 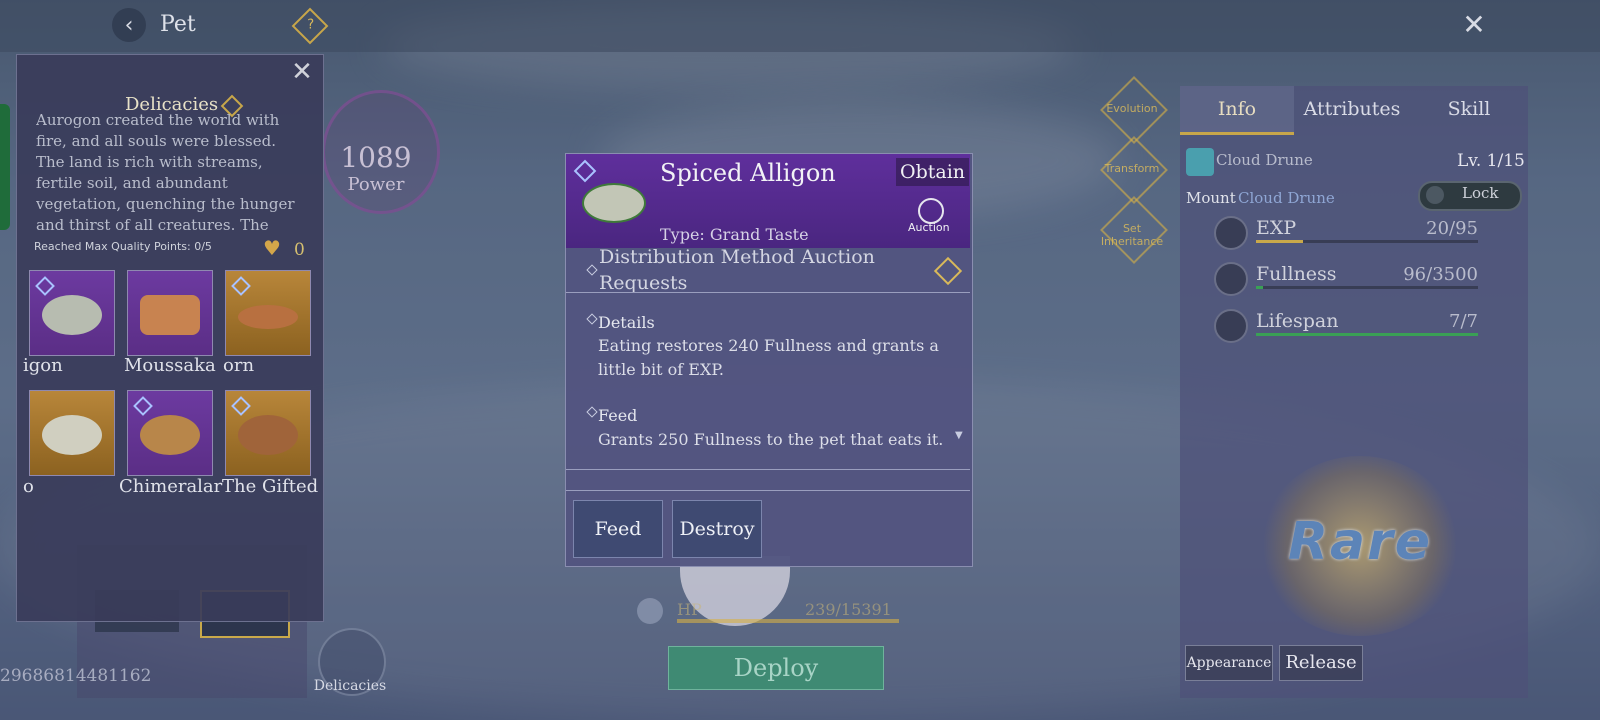 What do you see at coordinates (171, 486) in the screenshot?
I see `food-name: Chimeralar` at bounding box center [171, 486].